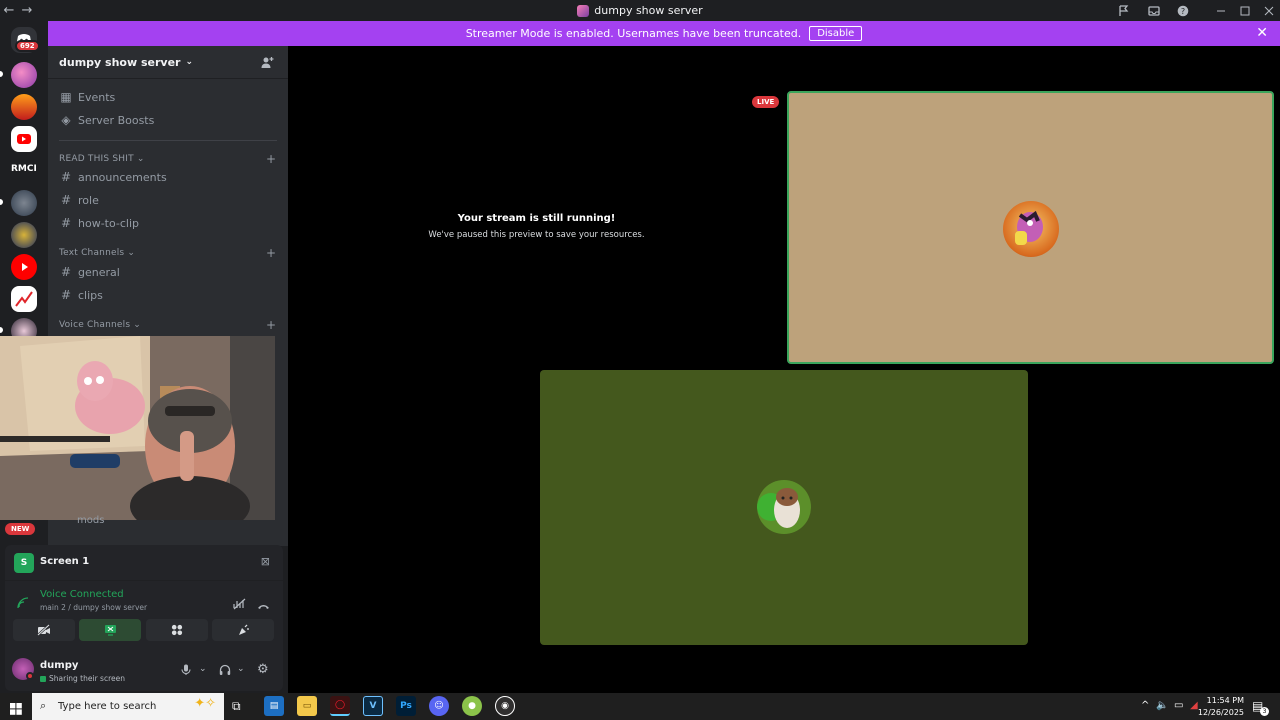 The height and width of the screenshot is (720, 1280). I want to click on user-status-text: Sharing their screen, so click(87, 678).